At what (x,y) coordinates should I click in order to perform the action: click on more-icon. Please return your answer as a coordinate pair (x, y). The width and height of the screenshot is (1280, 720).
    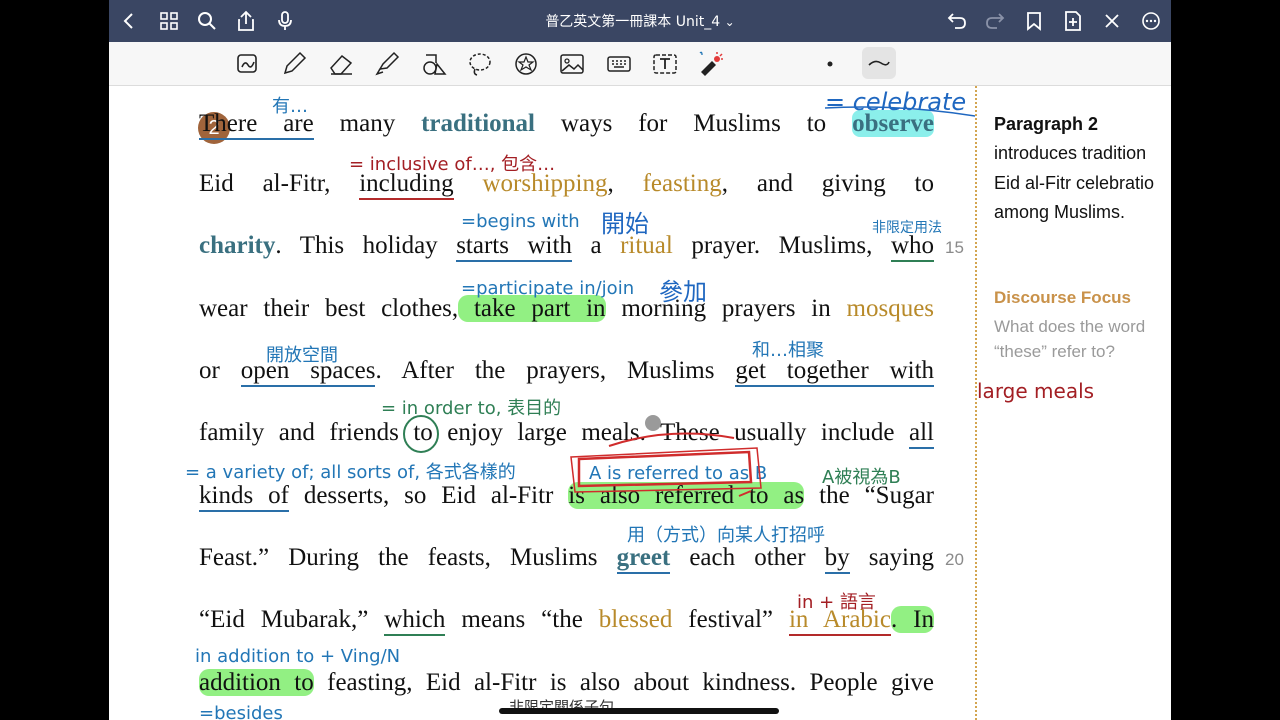
    Looking at the image, I should click on (1151, 21).